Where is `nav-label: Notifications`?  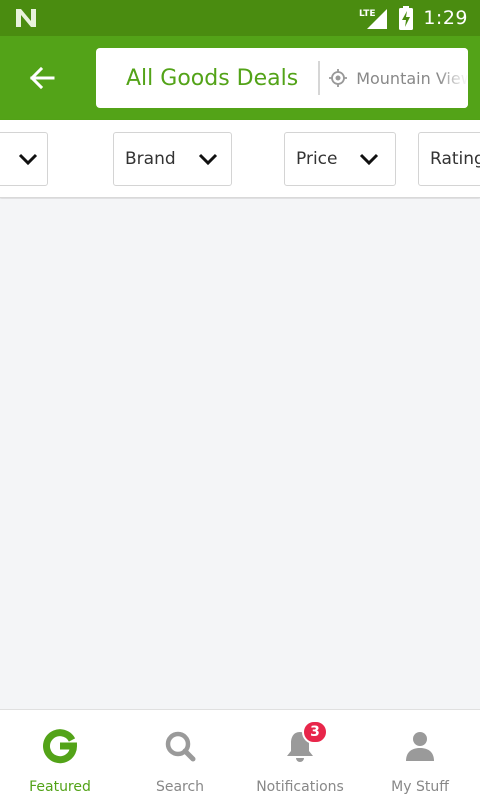
nav-label: Notifications is located at coordinates (300, 787).